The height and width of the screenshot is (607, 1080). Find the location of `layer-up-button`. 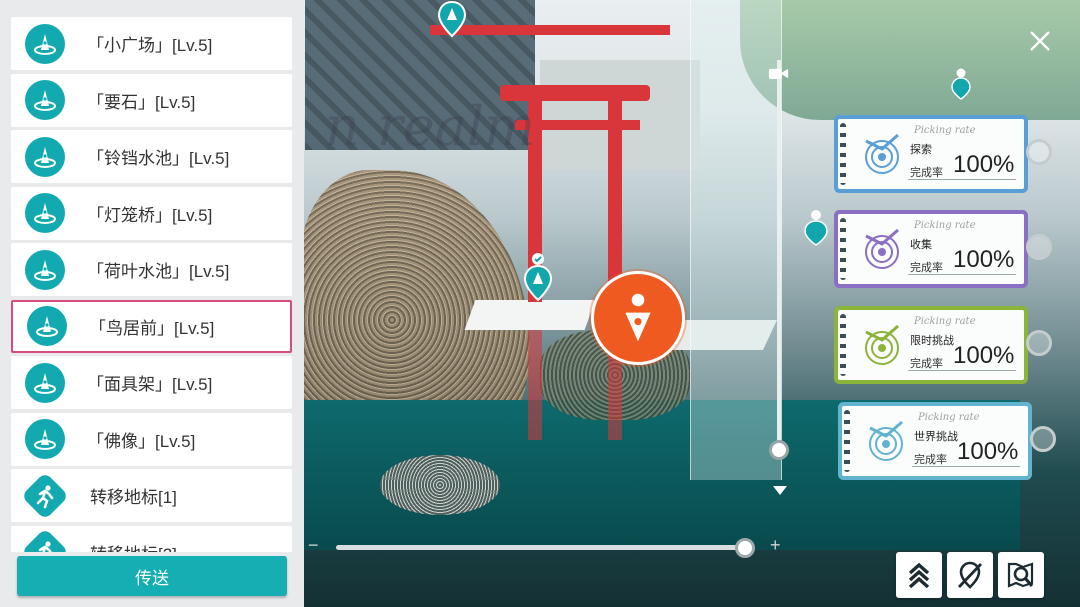

layer-up-button is located at coordinates (919, 575).